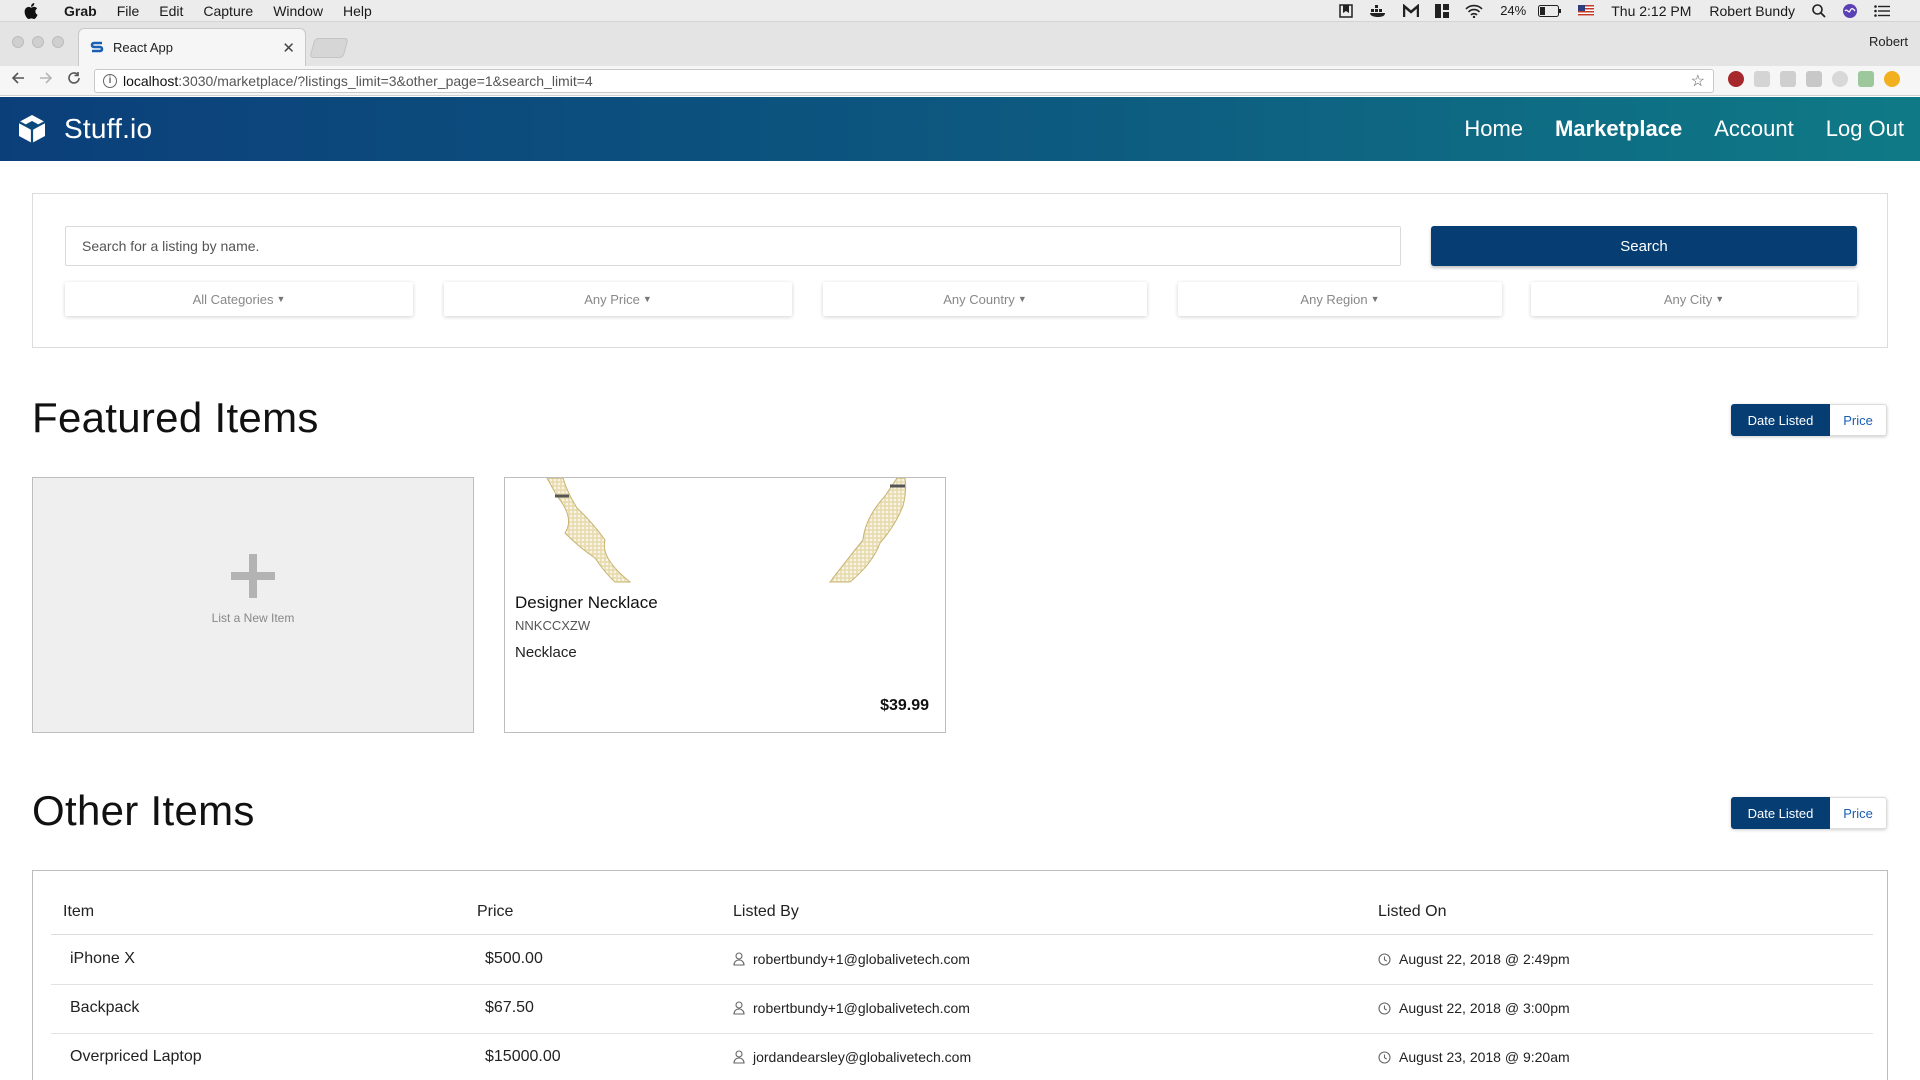 This screenshot has width=1920, height=1080. Describe the element at coordinates (1698, 81) in the screenshot. I see `bookmark-star-icon: ☆` at that location.